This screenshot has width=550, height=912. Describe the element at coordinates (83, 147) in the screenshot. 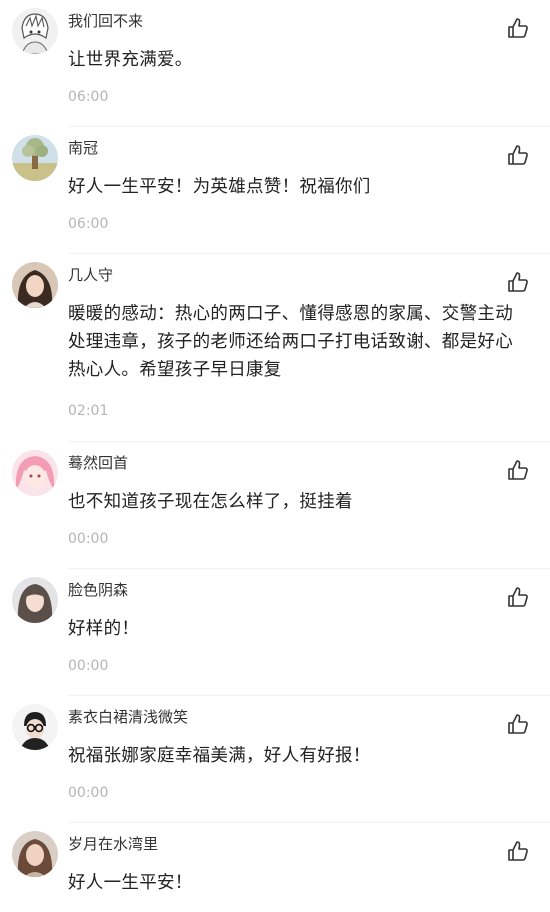

I see `username: 南冠` at that location.